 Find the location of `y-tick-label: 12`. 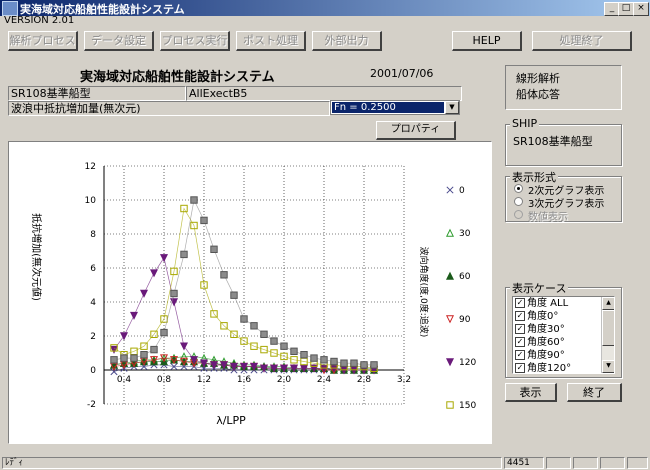

y-tick-label: 12 is located at coordinates (90, 167).